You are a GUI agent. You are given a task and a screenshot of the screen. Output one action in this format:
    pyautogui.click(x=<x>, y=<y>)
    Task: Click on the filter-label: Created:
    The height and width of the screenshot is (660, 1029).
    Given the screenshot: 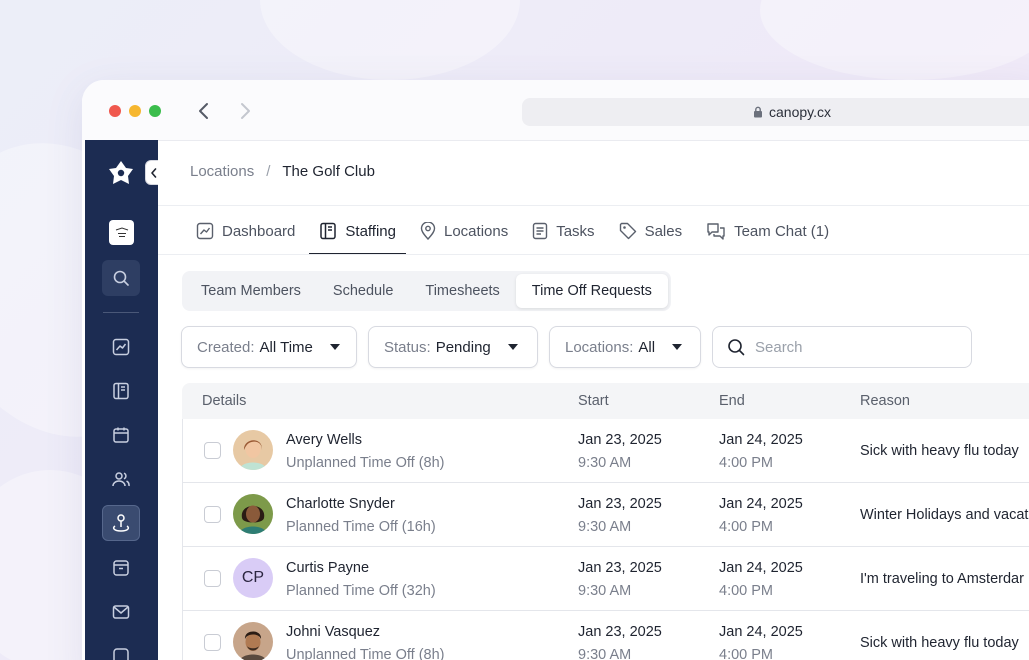 What is the action you would take?
    pyautogui.click(x=226, y=347)
    